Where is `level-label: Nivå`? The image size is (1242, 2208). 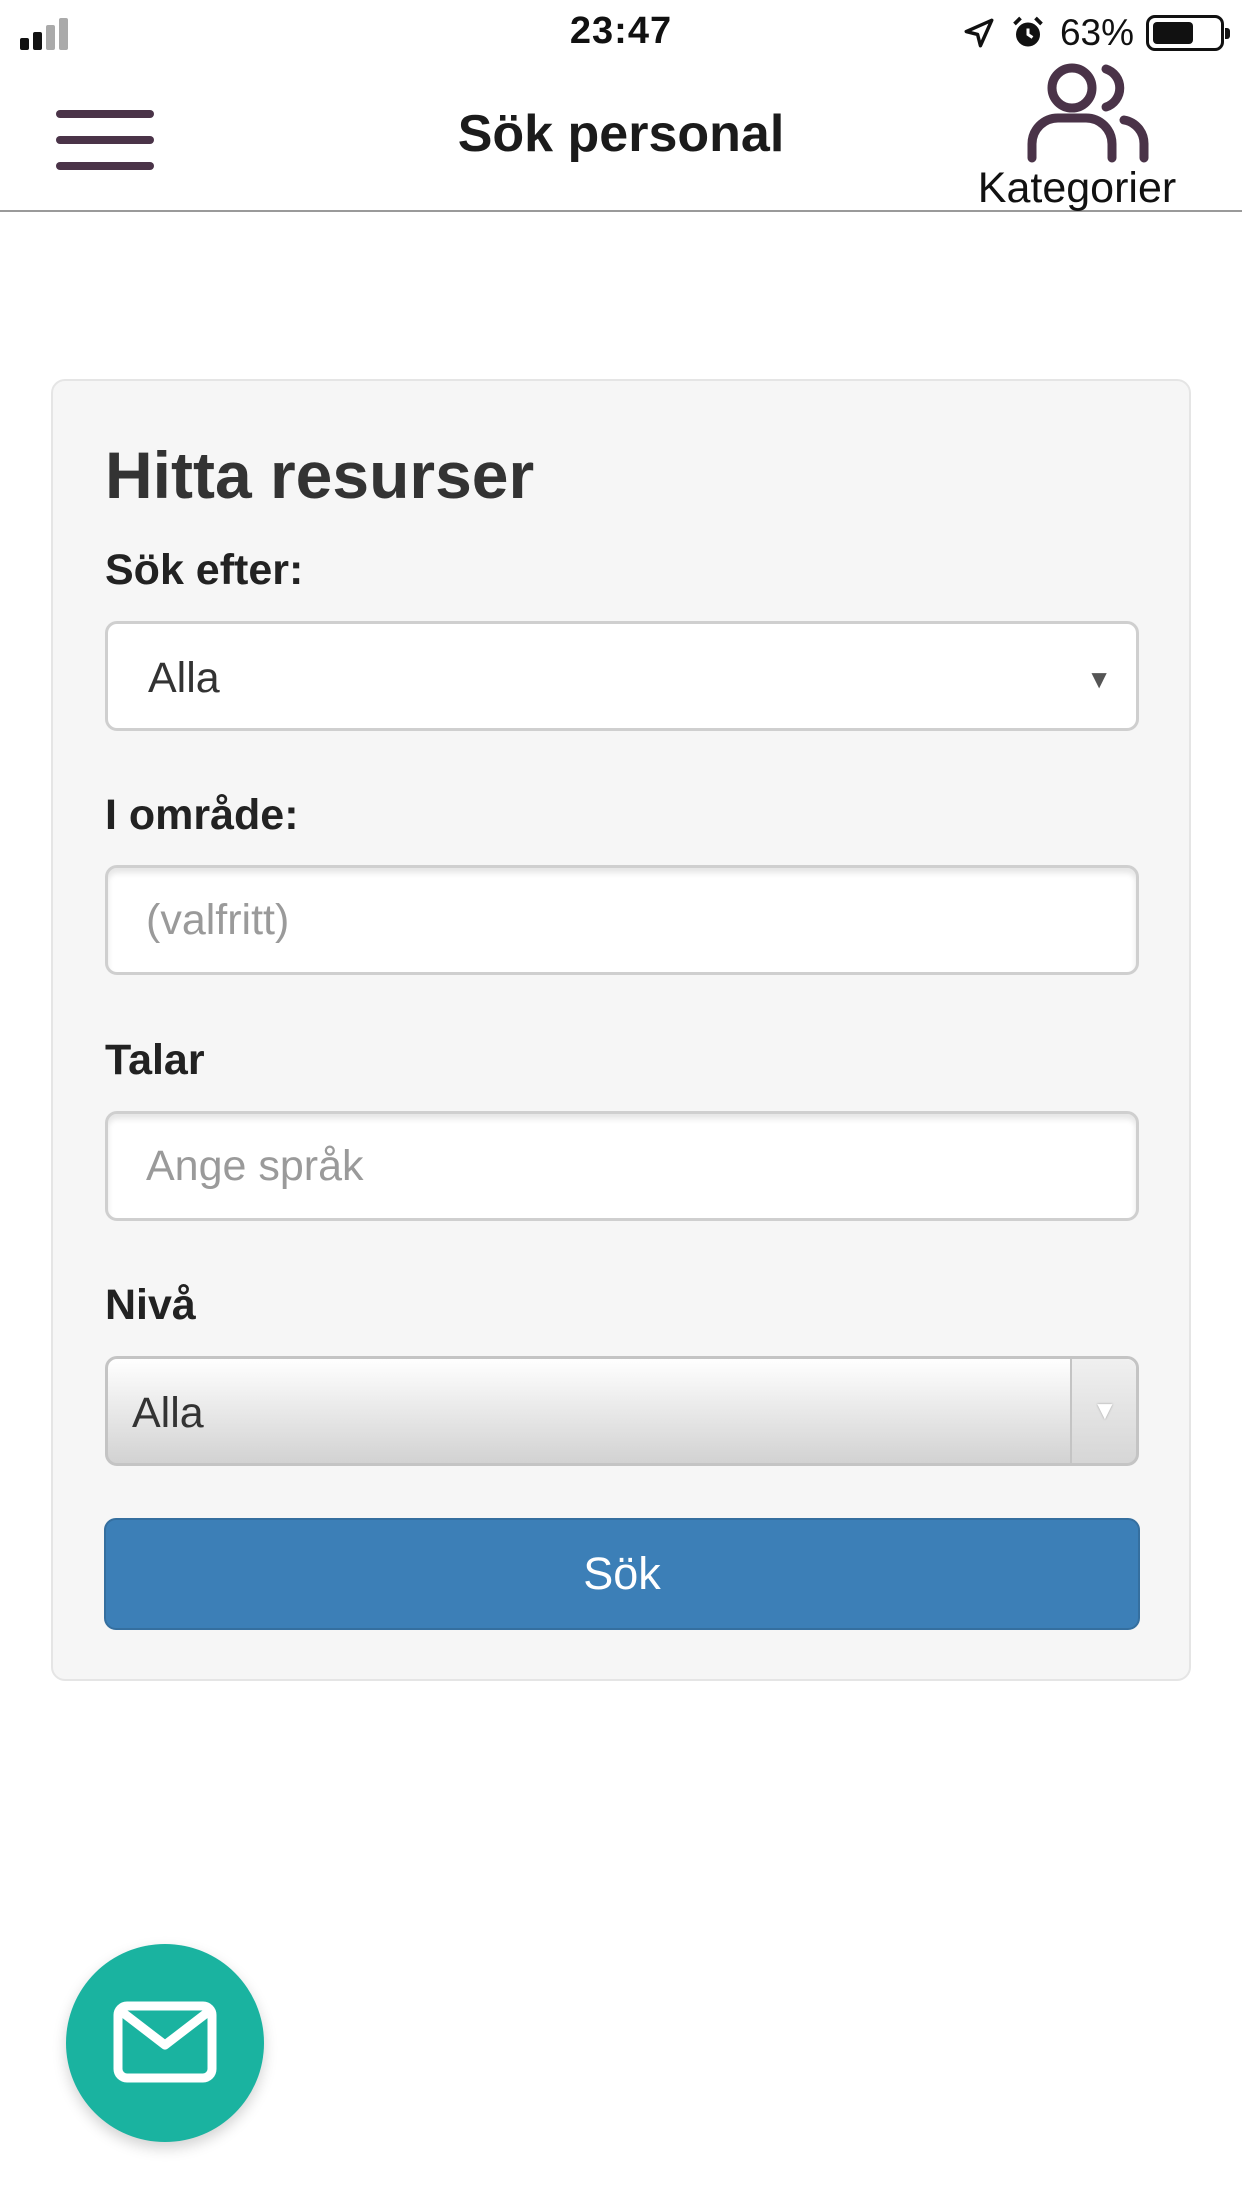
level-label: Nivå is located at coordinates (150, 1305).